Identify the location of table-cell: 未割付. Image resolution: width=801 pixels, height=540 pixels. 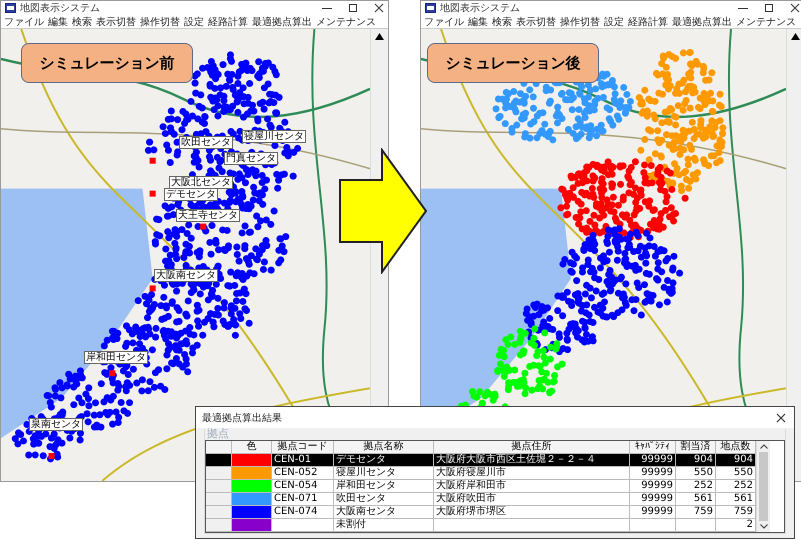
(351, 524).